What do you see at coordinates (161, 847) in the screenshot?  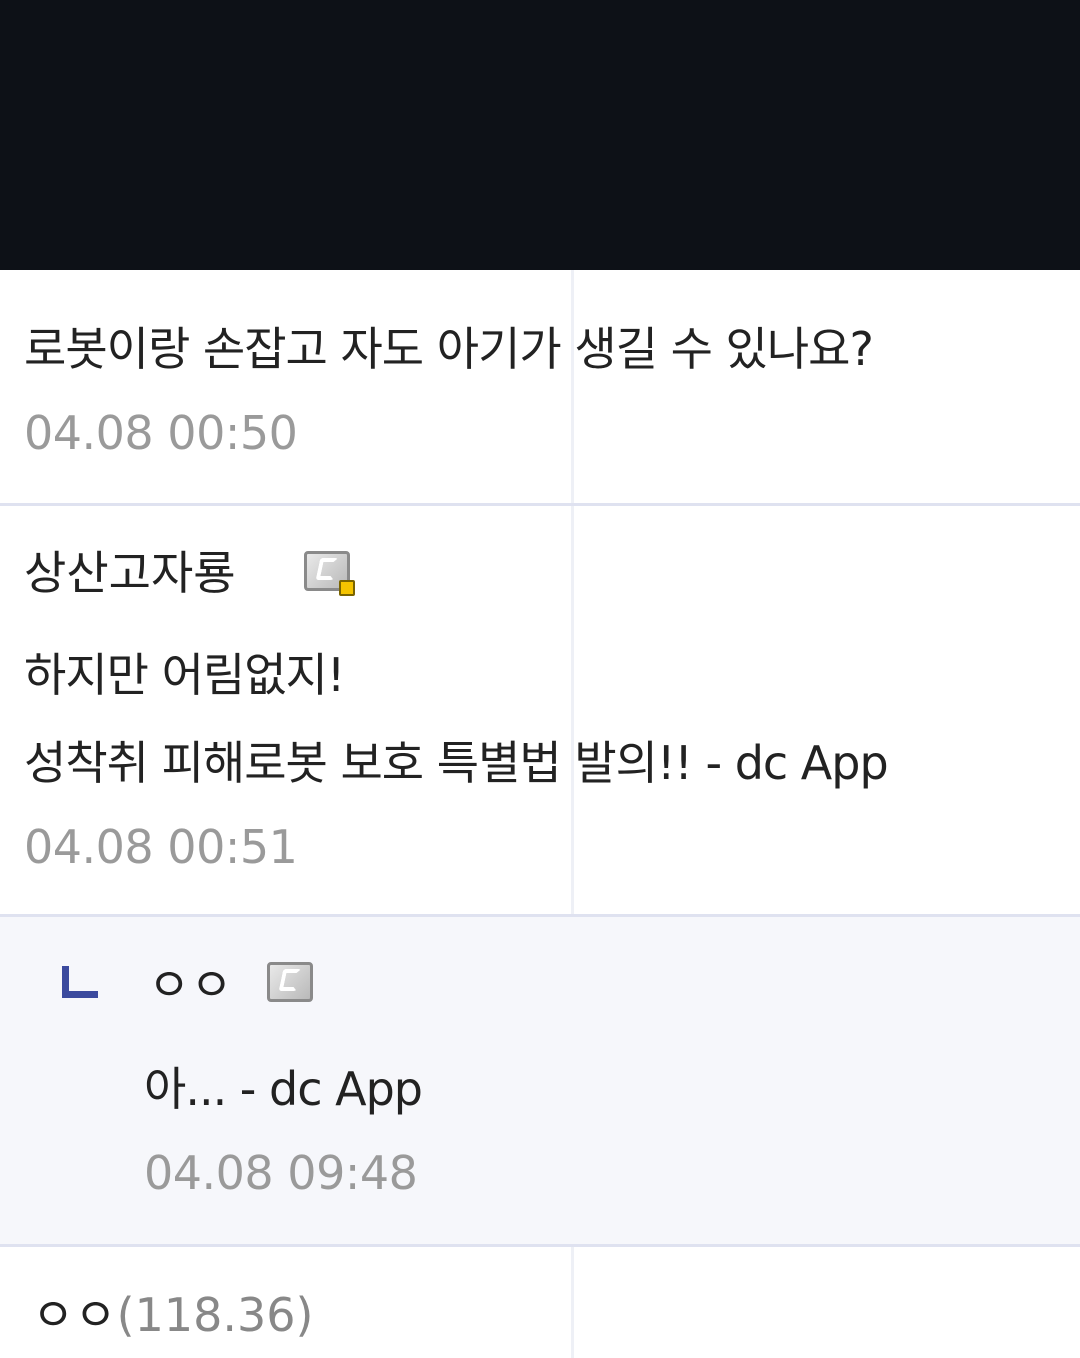 I see `comment-date: 04.08 00:51` at bounding box center [161, 847].